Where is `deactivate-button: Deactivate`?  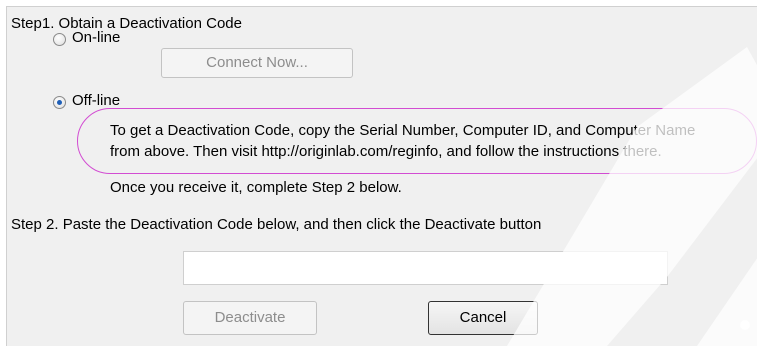
deactivate-button: Deactivate is located at coordinates (250, 318).